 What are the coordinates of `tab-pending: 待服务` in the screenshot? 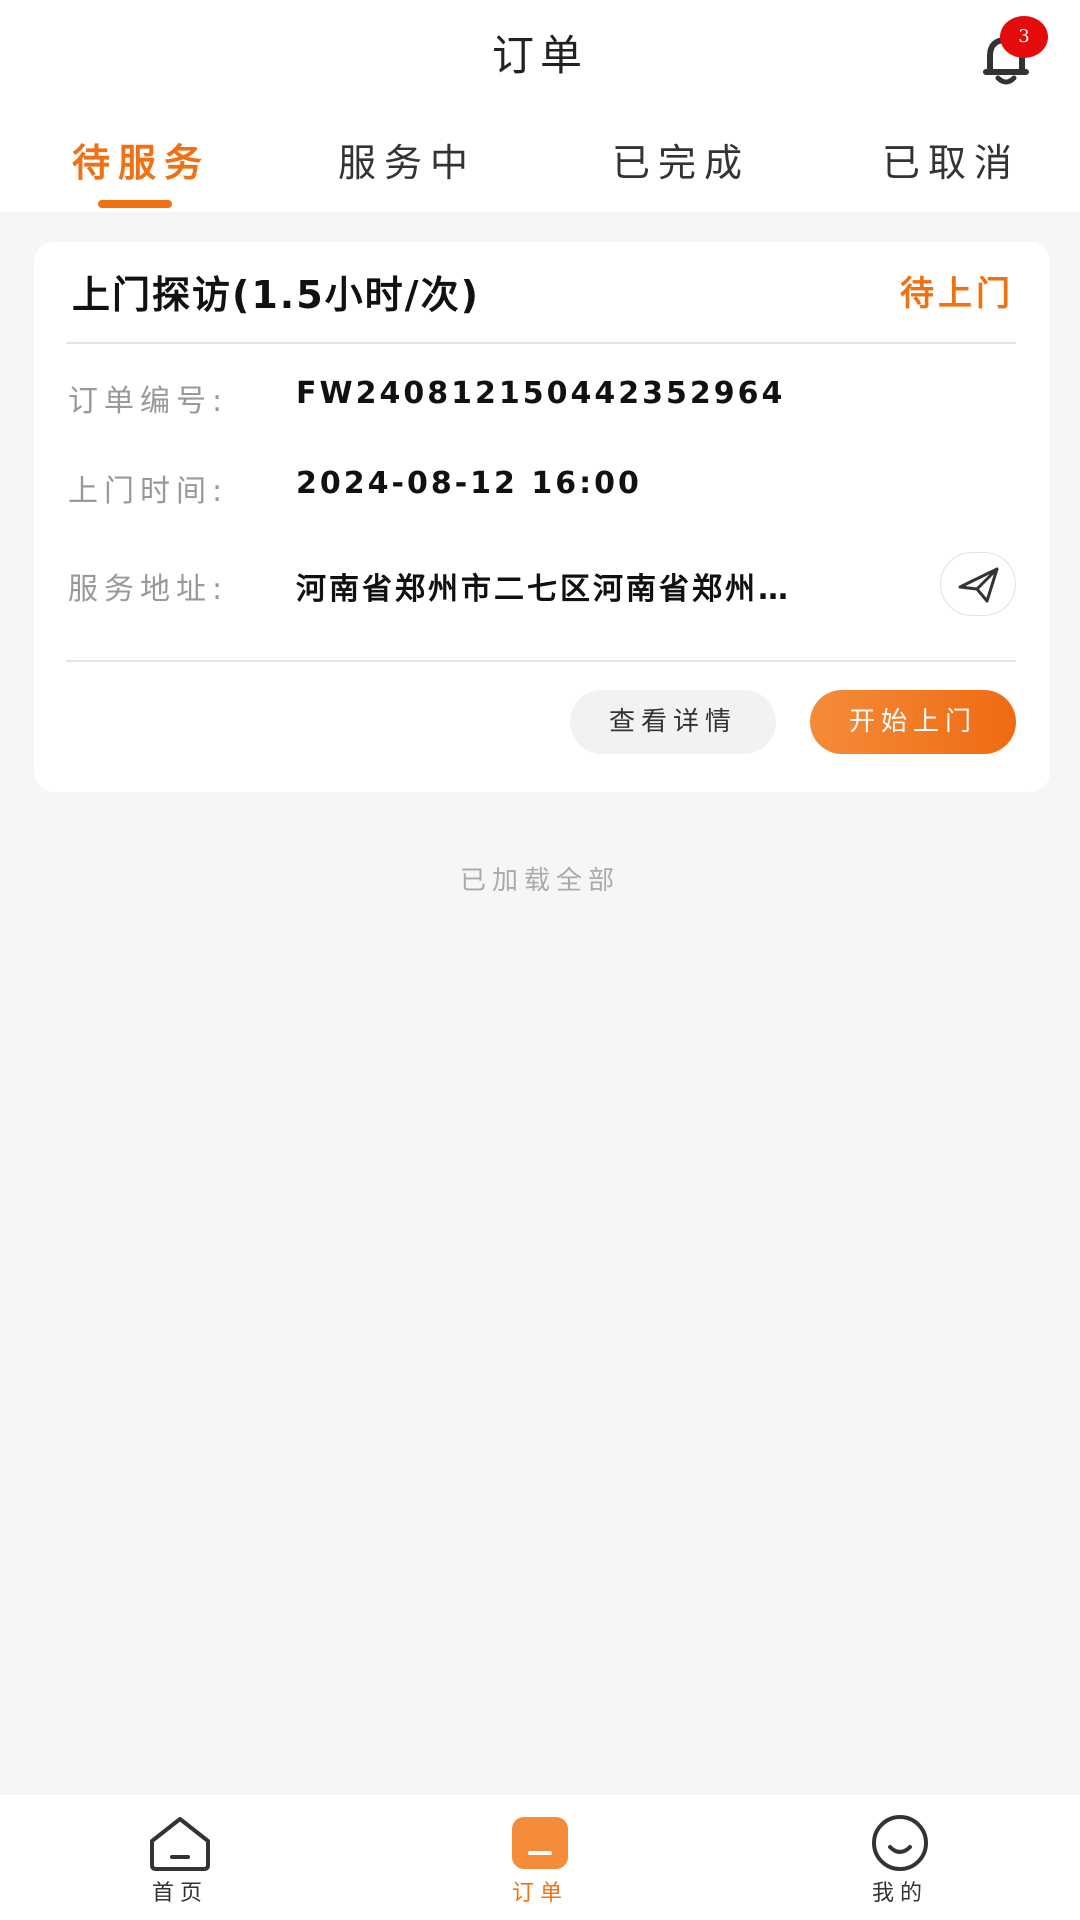 It's located at (141, 159).